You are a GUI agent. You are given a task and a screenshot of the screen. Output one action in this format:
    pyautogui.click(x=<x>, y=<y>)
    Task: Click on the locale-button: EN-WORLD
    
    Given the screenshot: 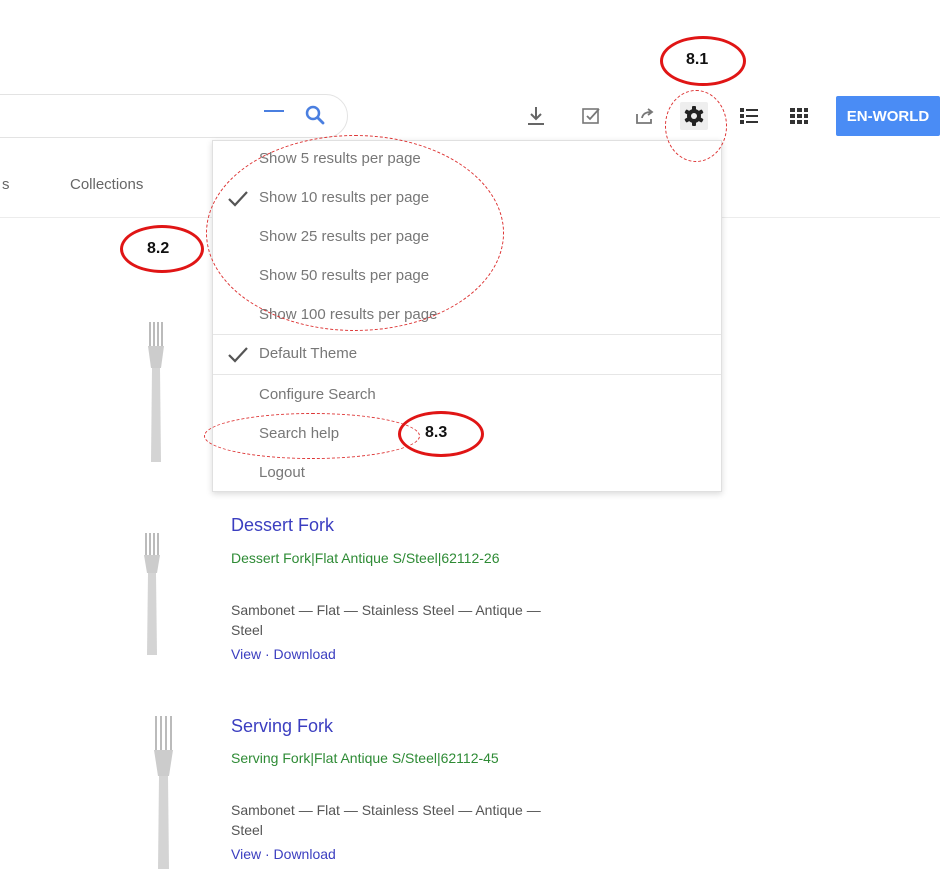 What is the action you would take?
    pyautogui.click(x=888, y=116)
    